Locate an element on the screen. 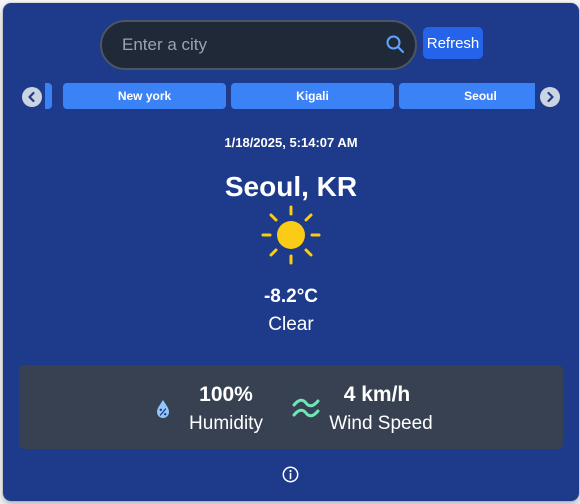 Image resolution: width=580 pixels, height=504 pixels. chevron-left-icon is located at coordinates (31, 97).